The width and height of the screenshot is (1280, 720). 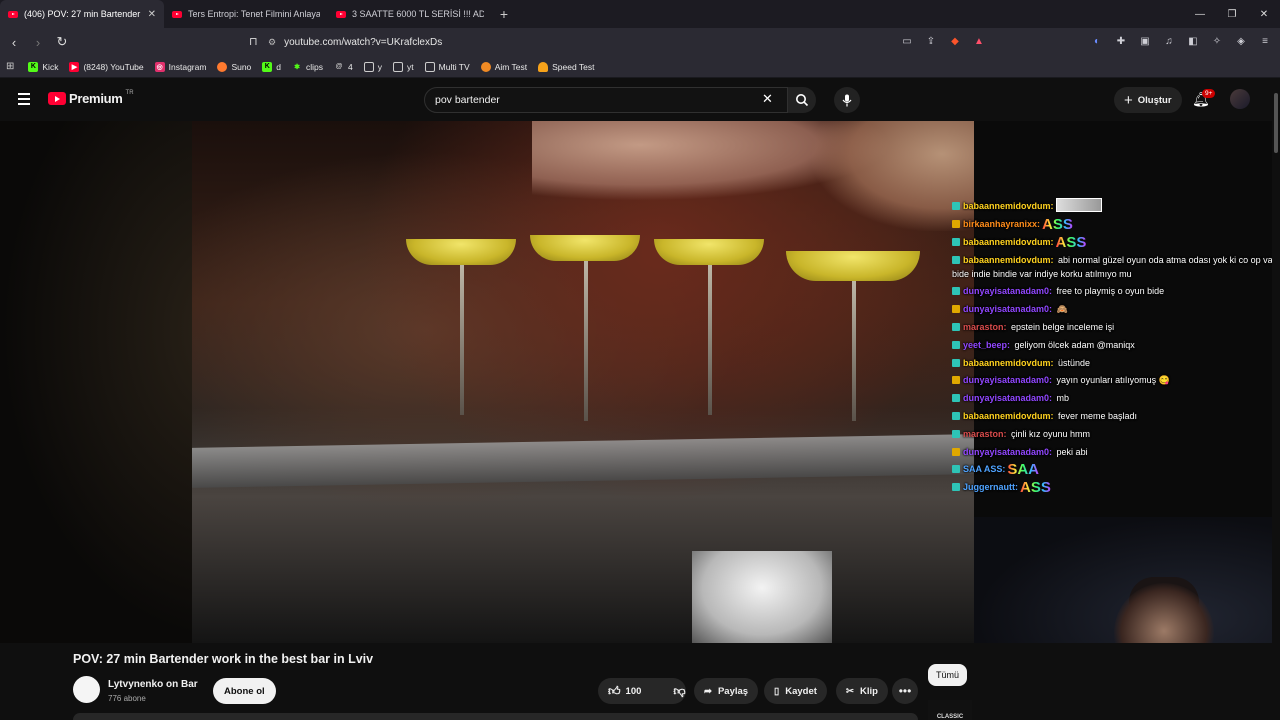 What do you see at coordinates (1023, 470) in the screenshot?
I see `chat-emote: SAA` at bounding box center [1023, 470].